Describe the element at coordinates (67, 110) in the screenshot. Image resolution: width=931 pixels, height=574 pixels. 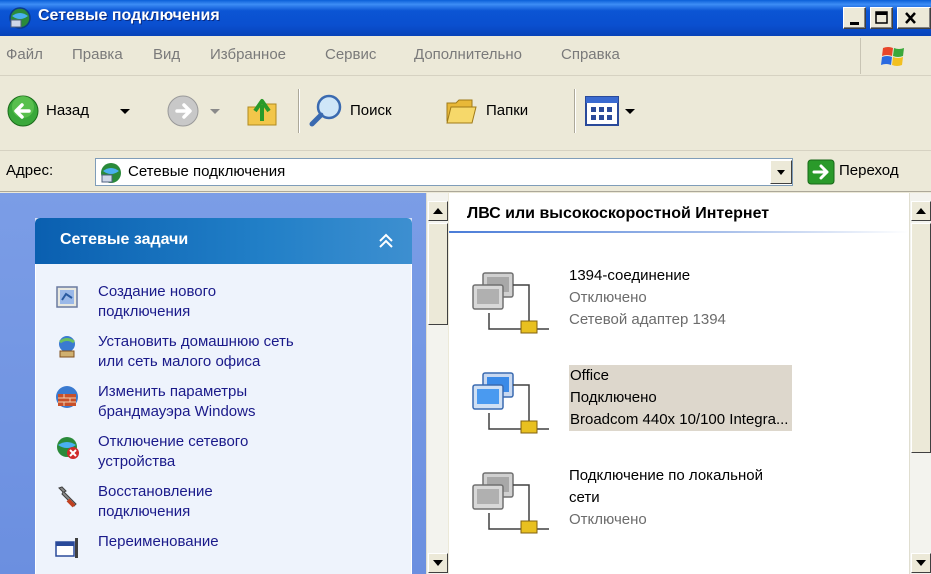
I see `back-label: Назад` at that location.